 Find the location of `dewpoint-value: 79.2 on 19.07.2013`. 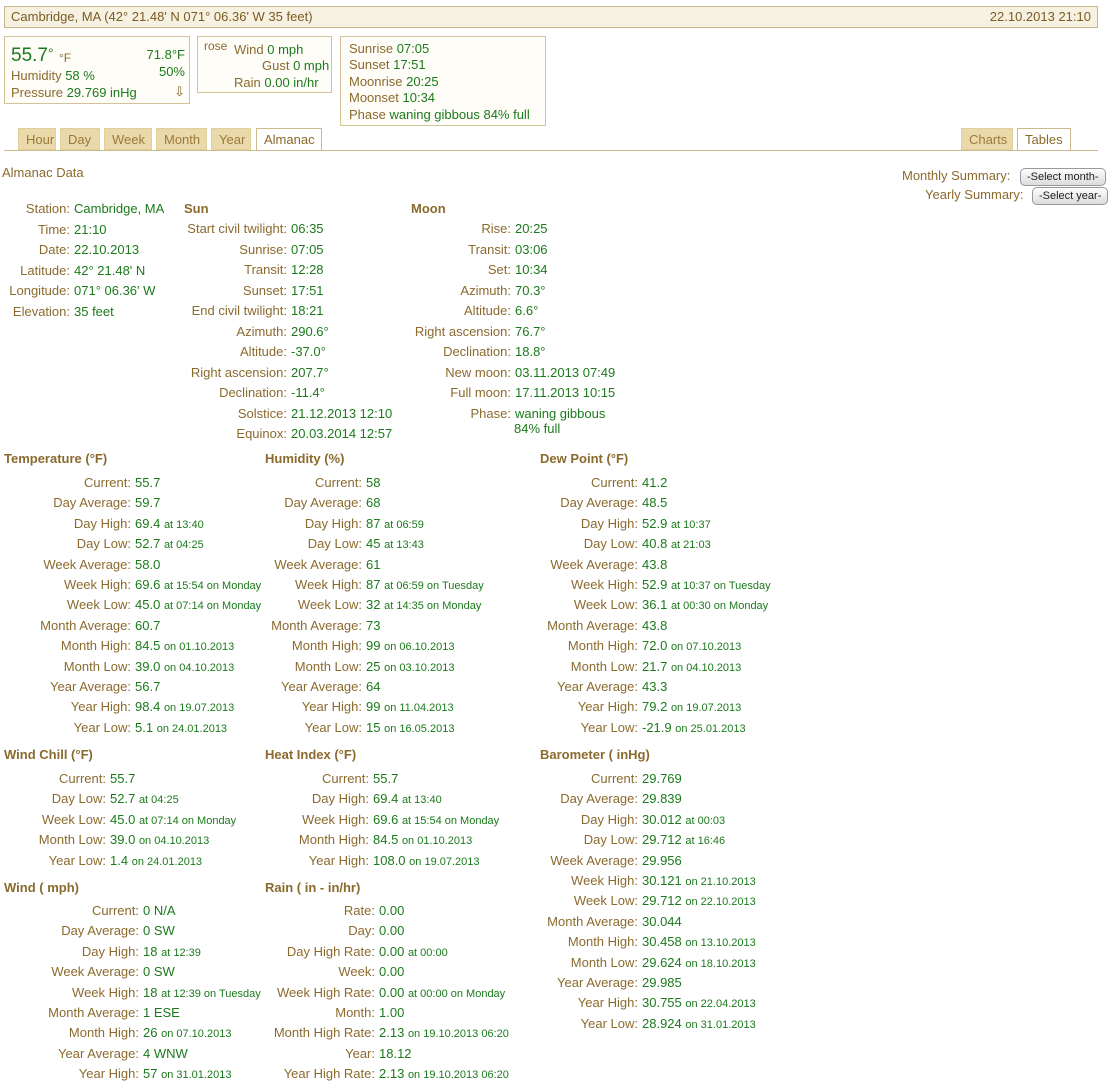

dewpoint-value: 79.2 on 19.07.2013 is located at coordinates (692, 707).